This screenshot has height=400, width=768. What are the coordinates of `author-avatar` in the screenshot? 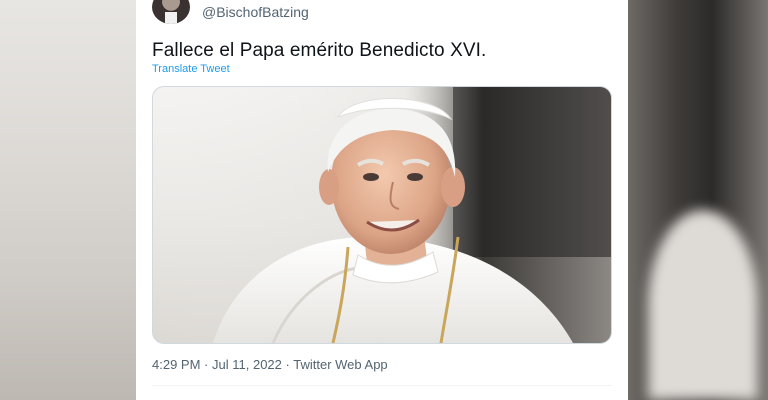 It's located at (171, 12).